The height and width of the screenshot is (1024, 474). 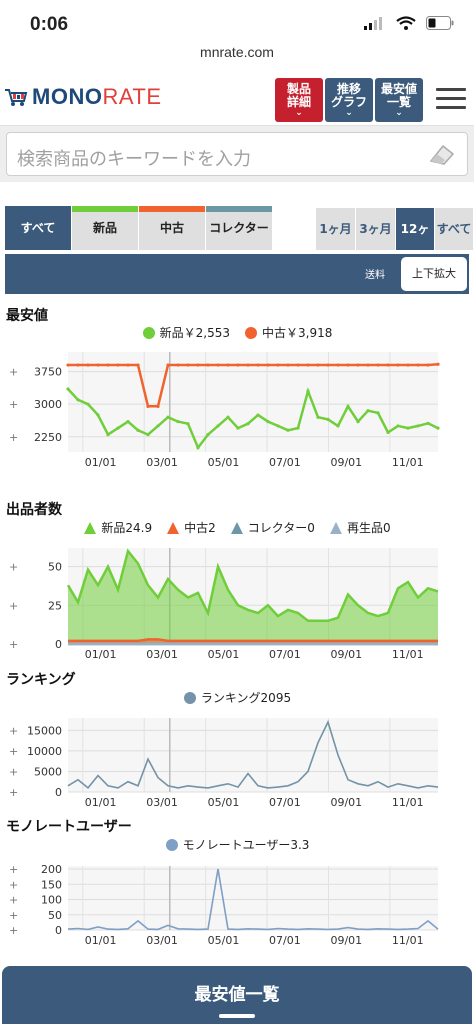 I want to click on users-legend: モノレートユーザー3.3, so click(x=237, y=844).